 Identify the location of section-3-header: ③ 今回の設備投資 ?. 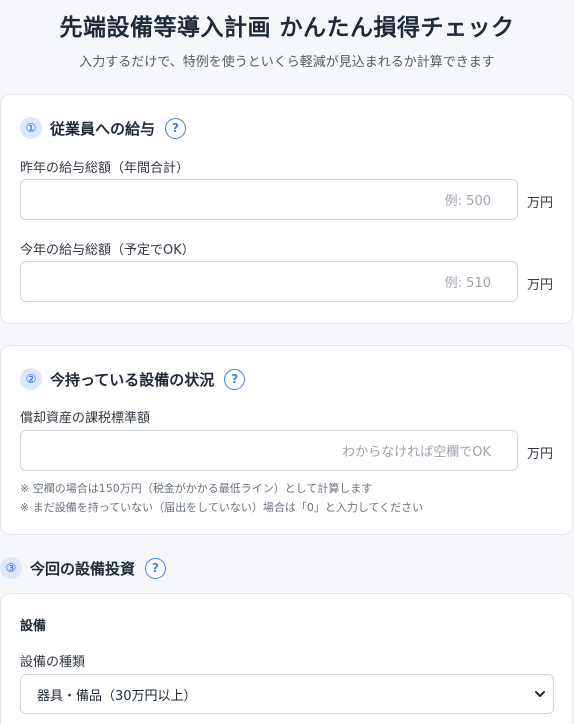
(83, 568).